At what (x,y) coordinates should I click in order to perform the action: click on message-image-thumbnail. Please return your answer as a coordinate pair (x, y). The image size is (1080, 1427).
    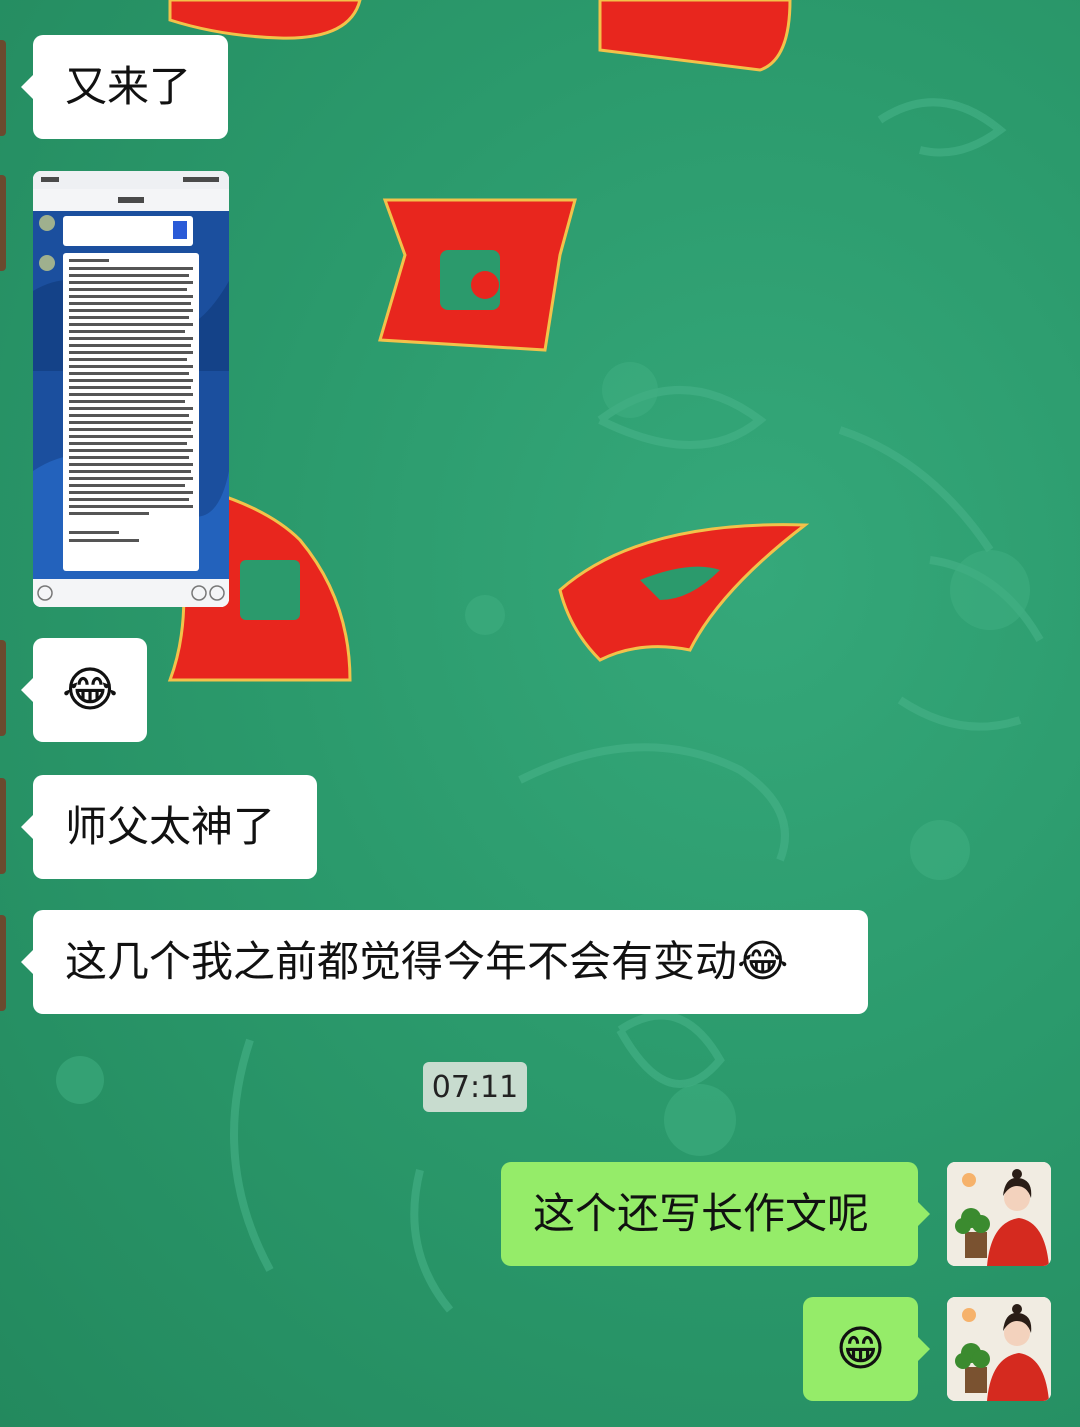
    Looking at the image, I should click on (131, 389).